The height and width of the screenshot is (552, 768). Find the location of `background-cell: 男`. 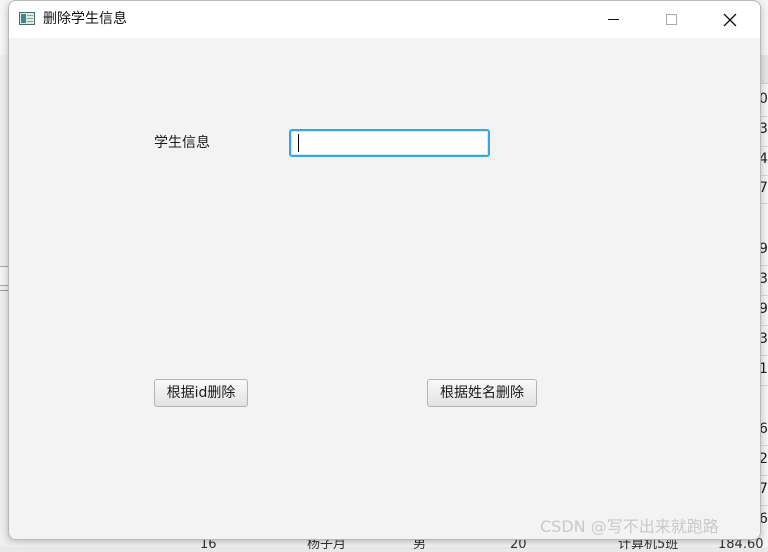

background-cell: 男 is located at coordinates (420, 544).